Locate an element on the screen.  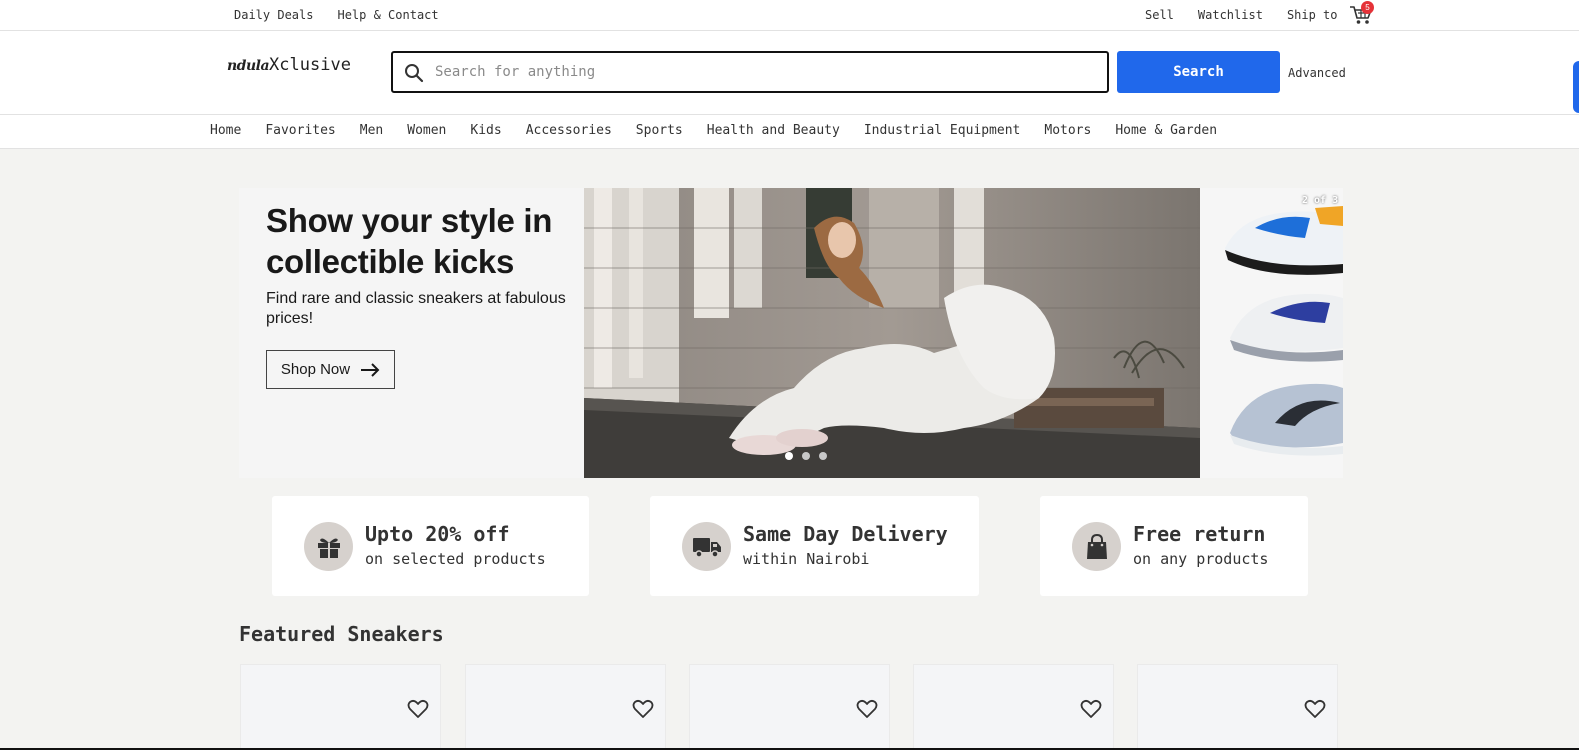
feature-card-discount: Upto 20% off on selected products is located at coordinates (430, 546).